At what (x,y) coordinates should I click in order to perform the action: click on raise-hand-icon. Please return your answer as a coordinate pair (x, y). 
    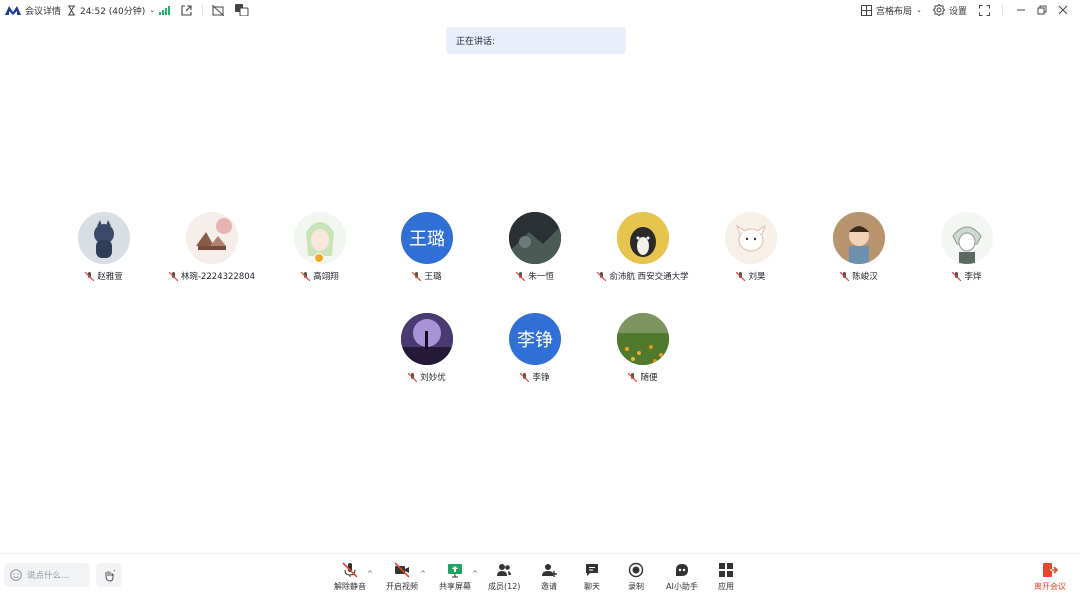
    Looking at the image, I should click on (110, 575).